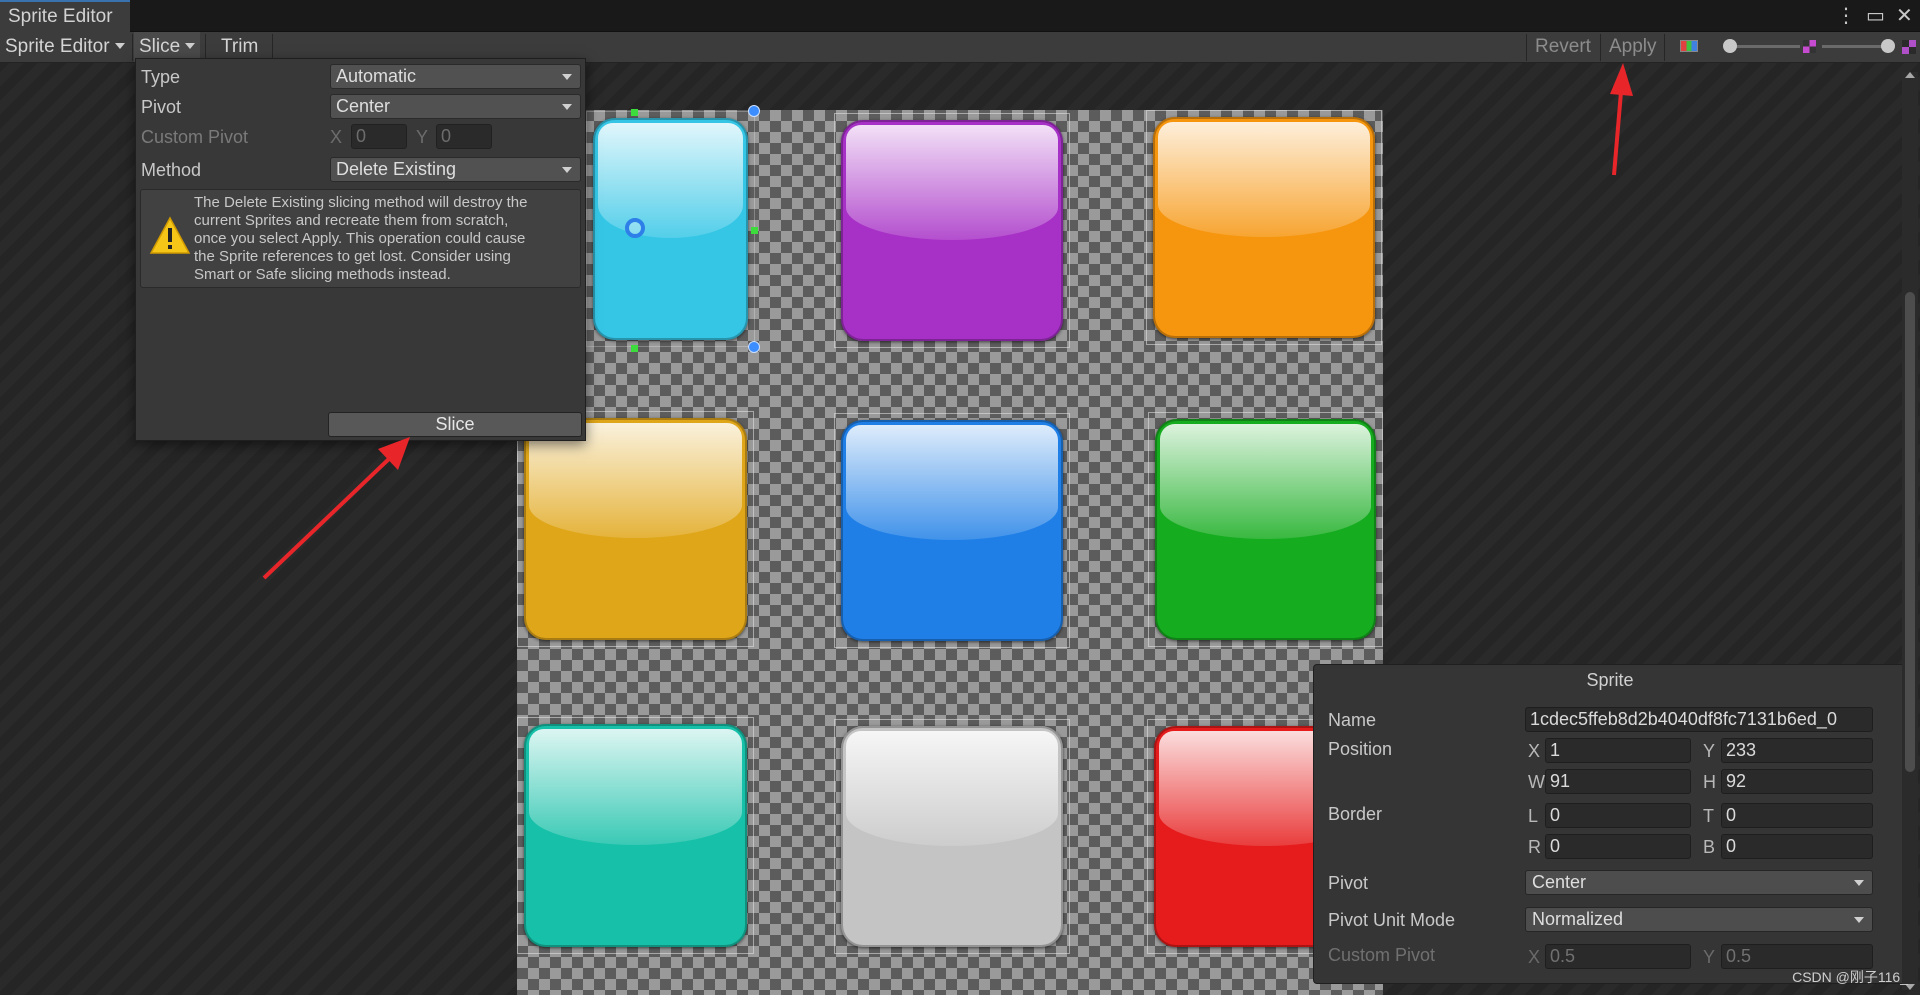 This screenshot has height=995, width=1920. What do you see at coordinates (455, 424) in the screenshot?
I see `slice-button: Slice` at bounding box center [455, 424].